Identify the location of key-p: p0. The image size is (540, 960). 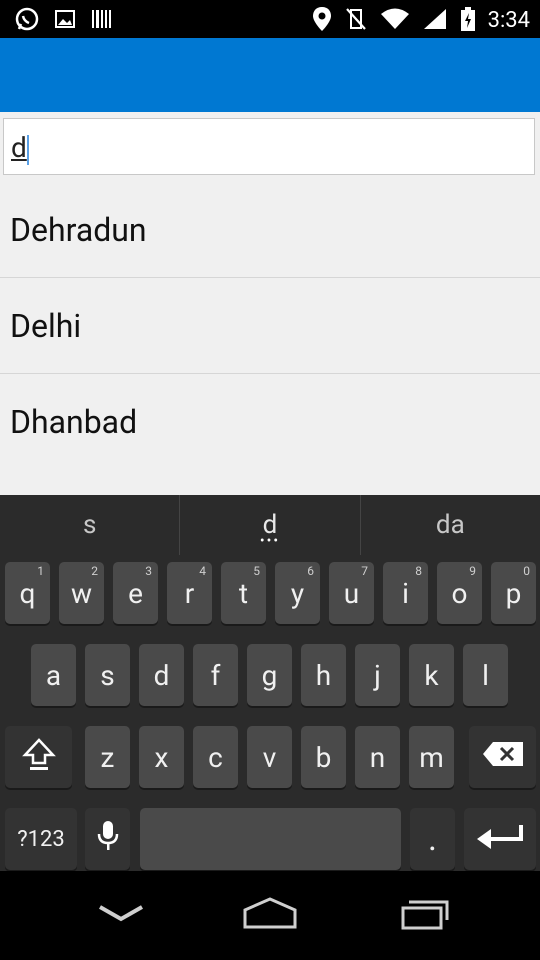
(513, 593).